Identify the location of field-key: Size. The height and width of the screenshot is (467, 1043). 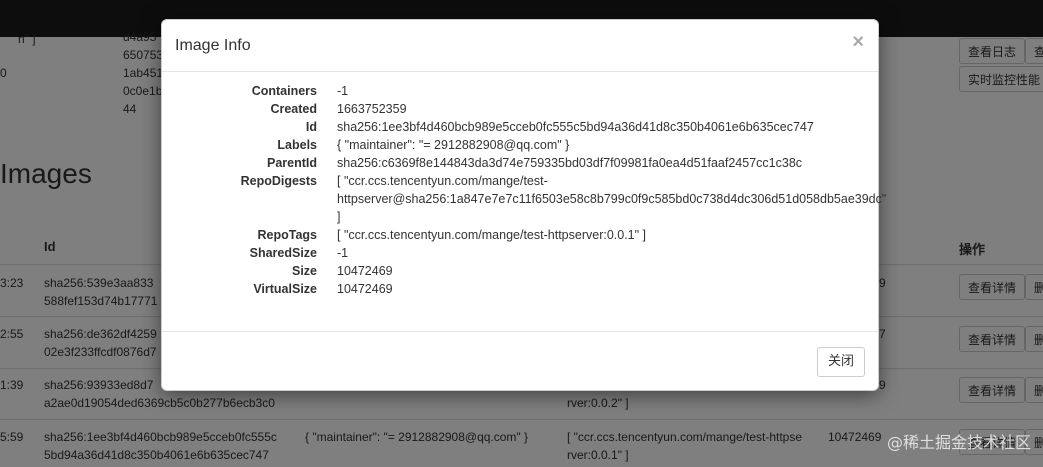
(304, 271).